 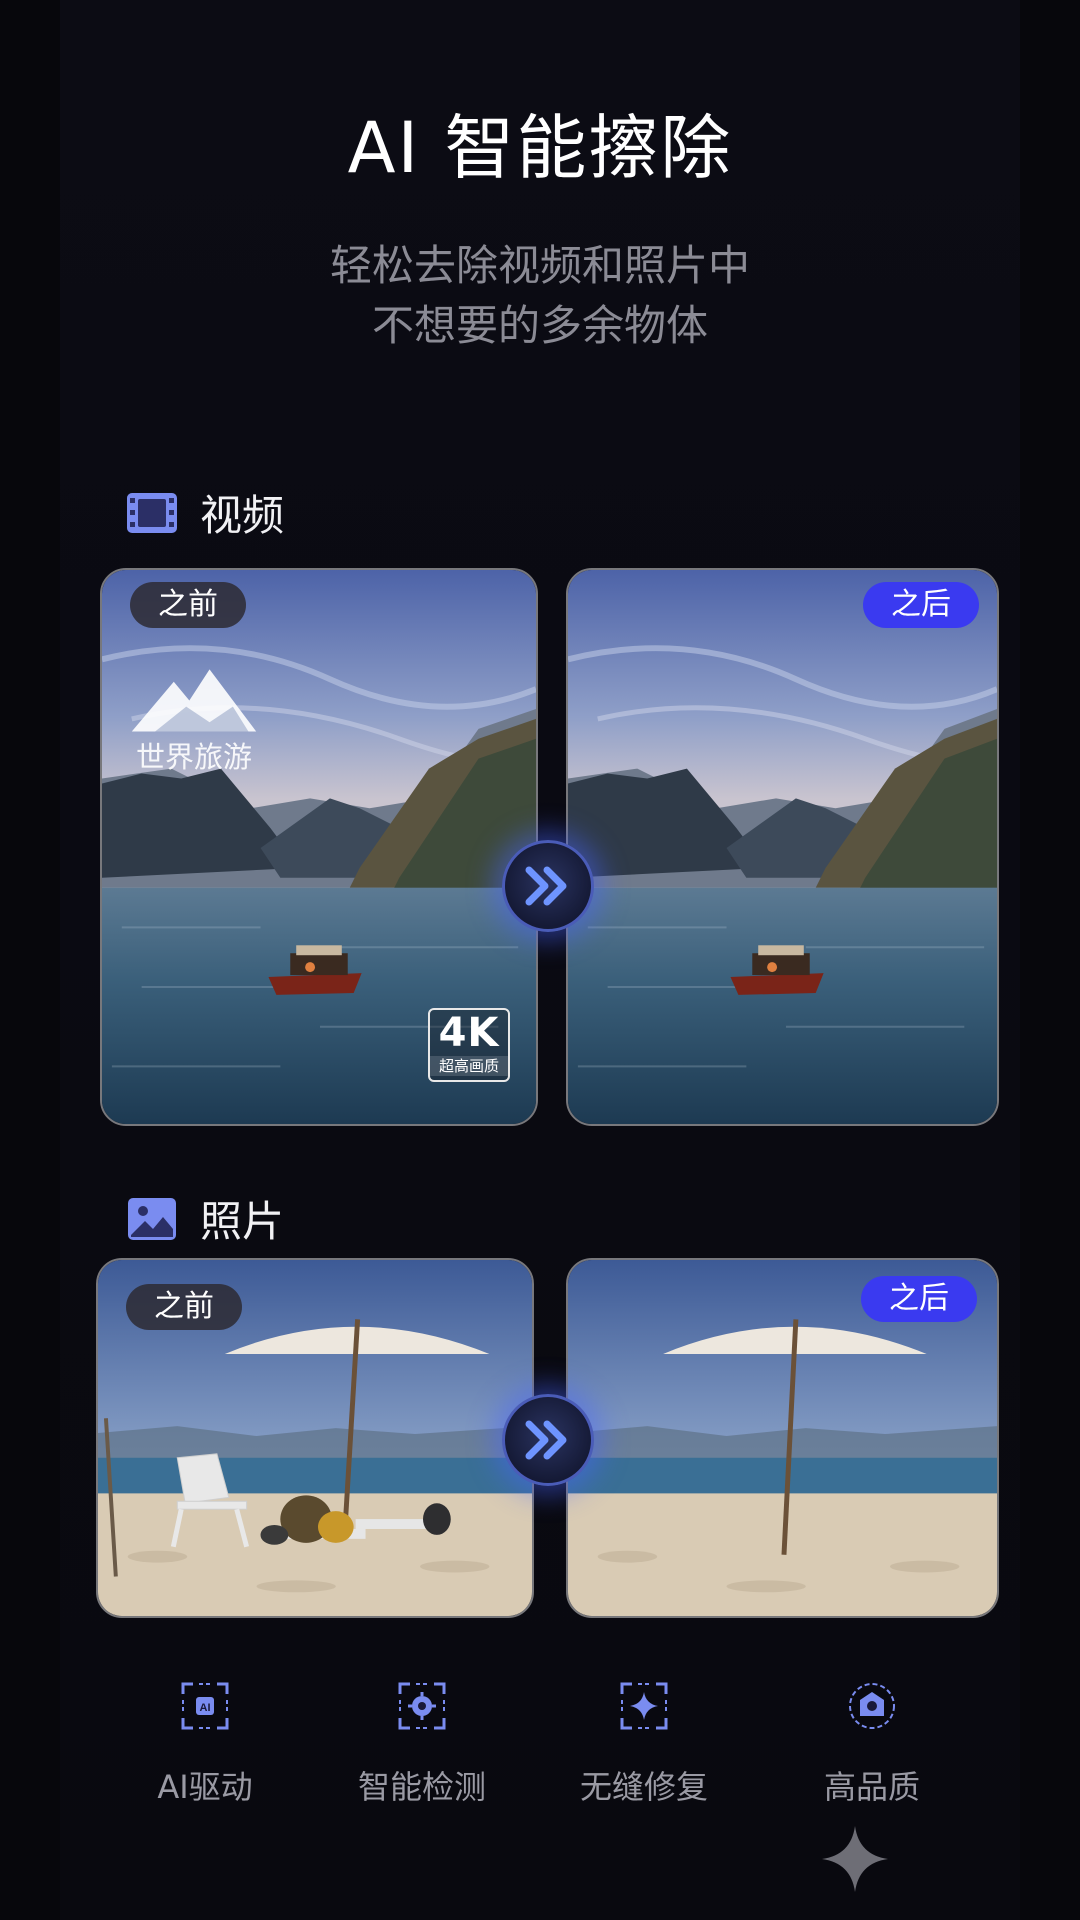 I want to click on 4k-badge: 4K 超高画质, so click(x=469, y=1045).